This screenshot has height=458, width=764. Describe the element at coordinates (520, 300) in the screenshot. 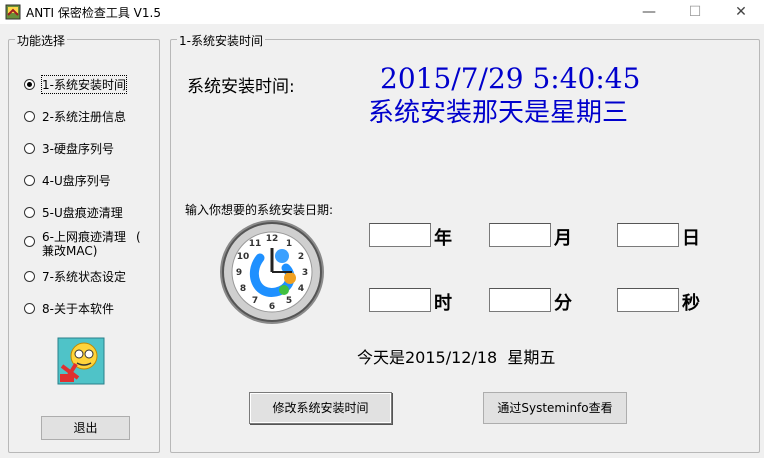

I see `minute-input` at that location.